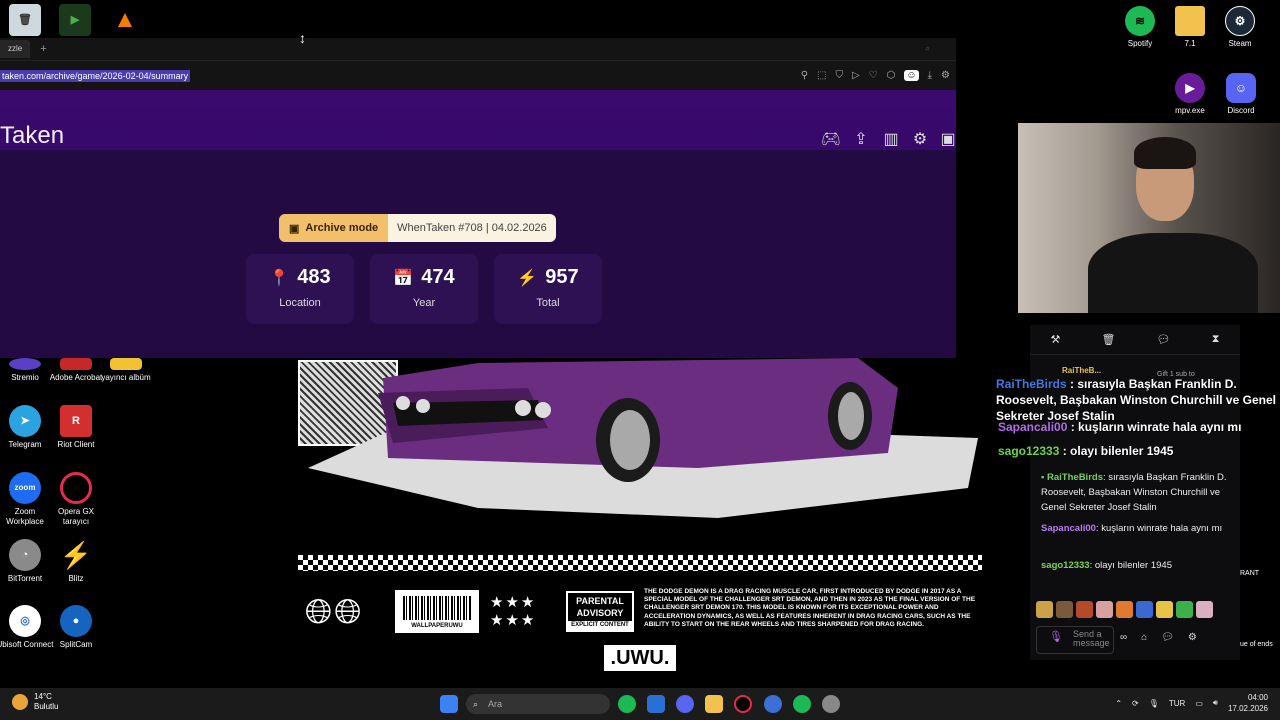 Image resolution: width=1280 pixels, height=720 pixels. Describe the element at coordinates (27, 370) in the screenshot. I see `stremio-icon: Stremio` at that location.